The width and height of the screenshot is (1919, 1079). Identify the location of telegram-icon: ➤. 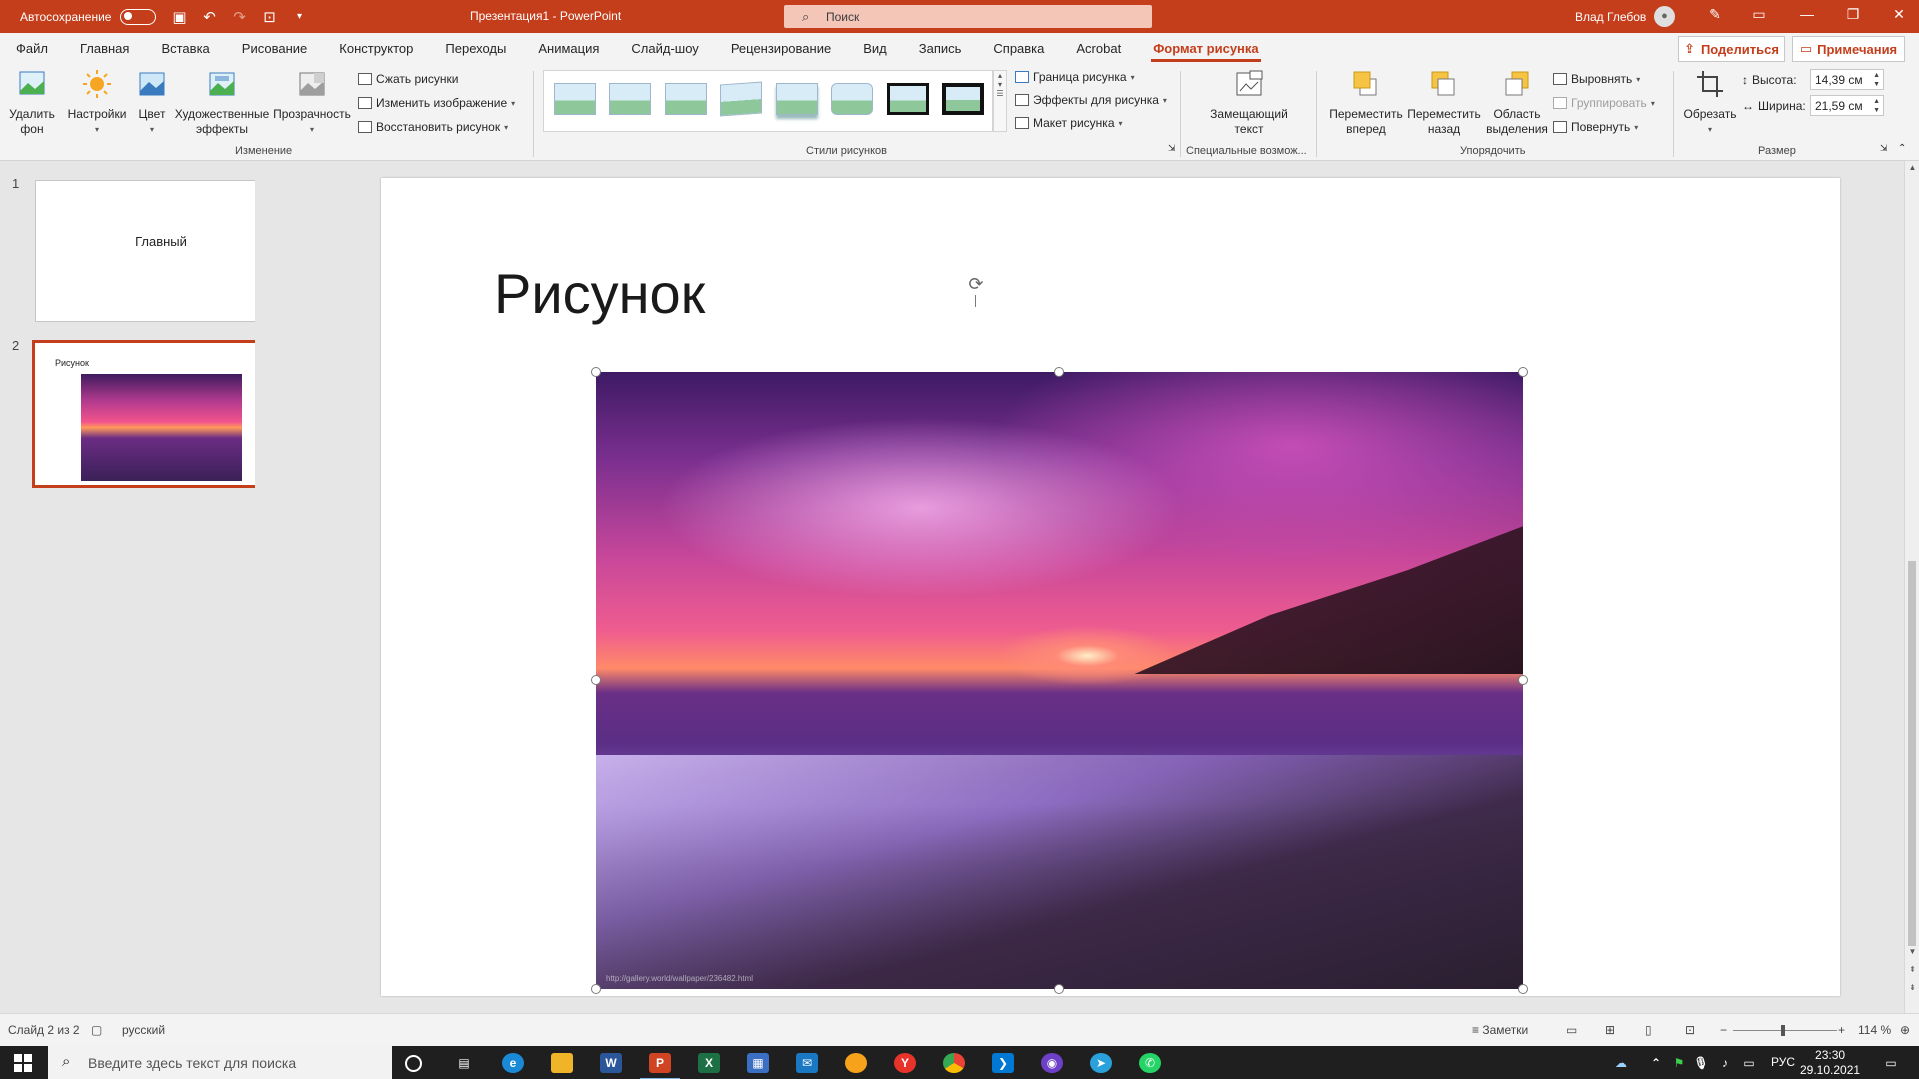
(1101, 1063).